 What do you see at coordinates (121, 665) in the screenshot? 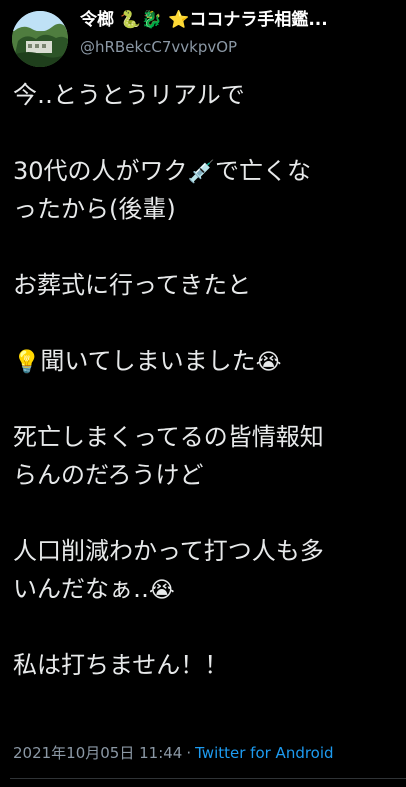
I see `tweet-line: 私は打ちません！！` at bounding box center [121, 665].